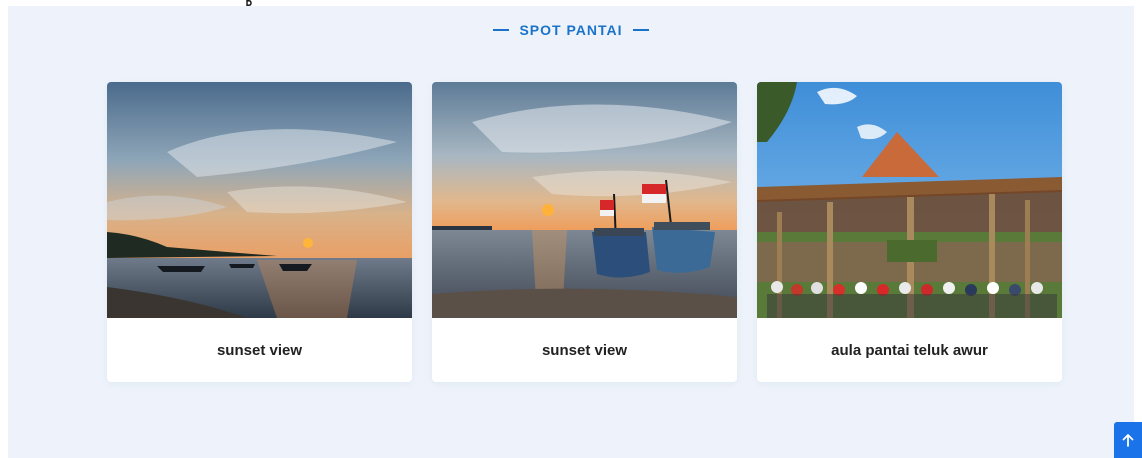  Describe the element at coordinates (259, 200) in the screenshot. I see `beach-sunset-boats-photo` at that location.